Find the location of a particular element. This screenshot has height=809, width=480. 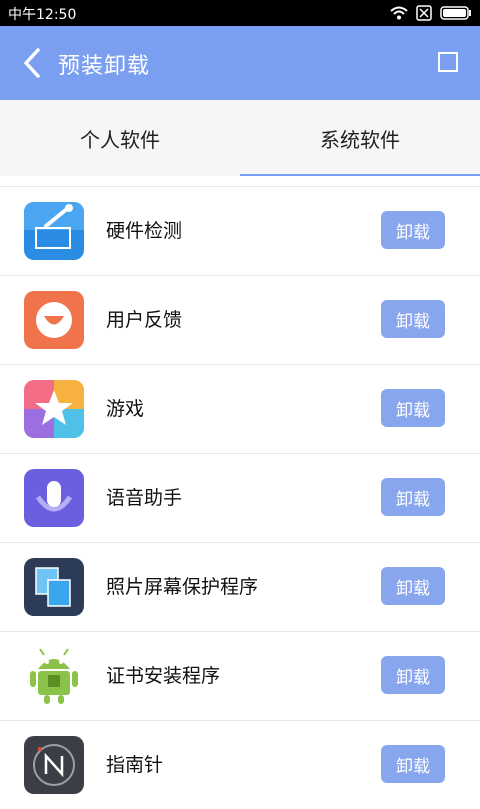

list-item: 用户反馈 卸载 is located at coordinates (240, 319).